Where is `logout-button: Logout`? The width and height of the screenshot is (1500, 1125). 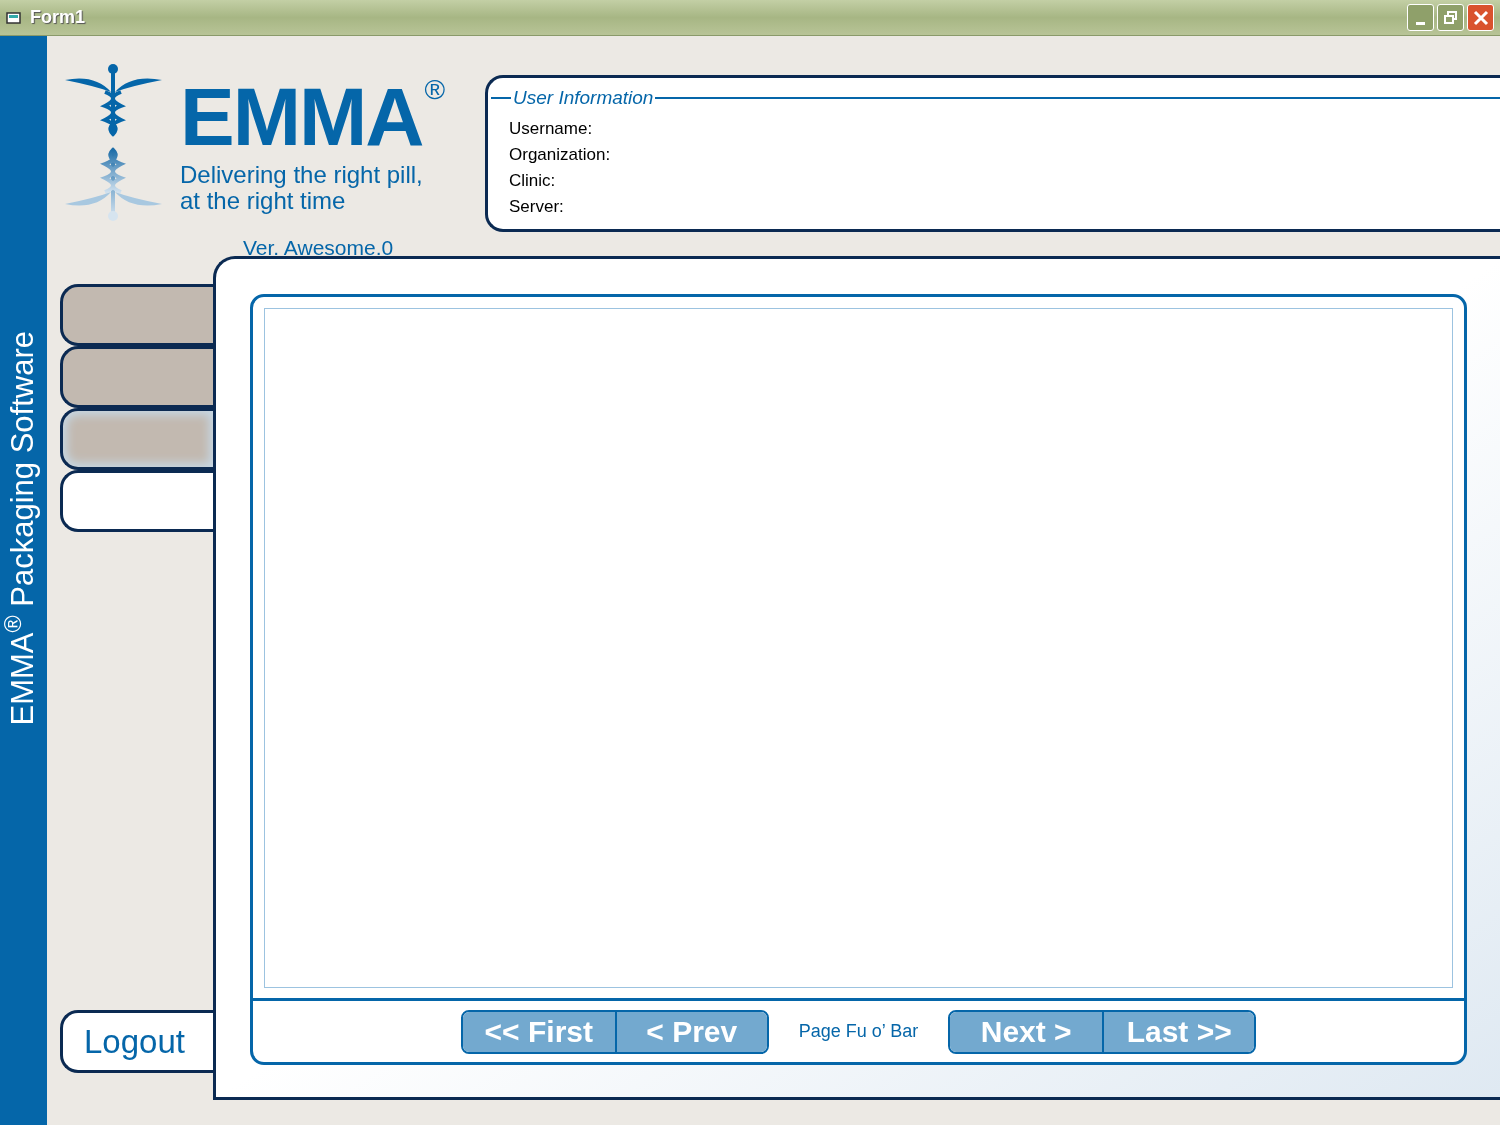 logout-button: Logout is located at coordinates (136, 1041).